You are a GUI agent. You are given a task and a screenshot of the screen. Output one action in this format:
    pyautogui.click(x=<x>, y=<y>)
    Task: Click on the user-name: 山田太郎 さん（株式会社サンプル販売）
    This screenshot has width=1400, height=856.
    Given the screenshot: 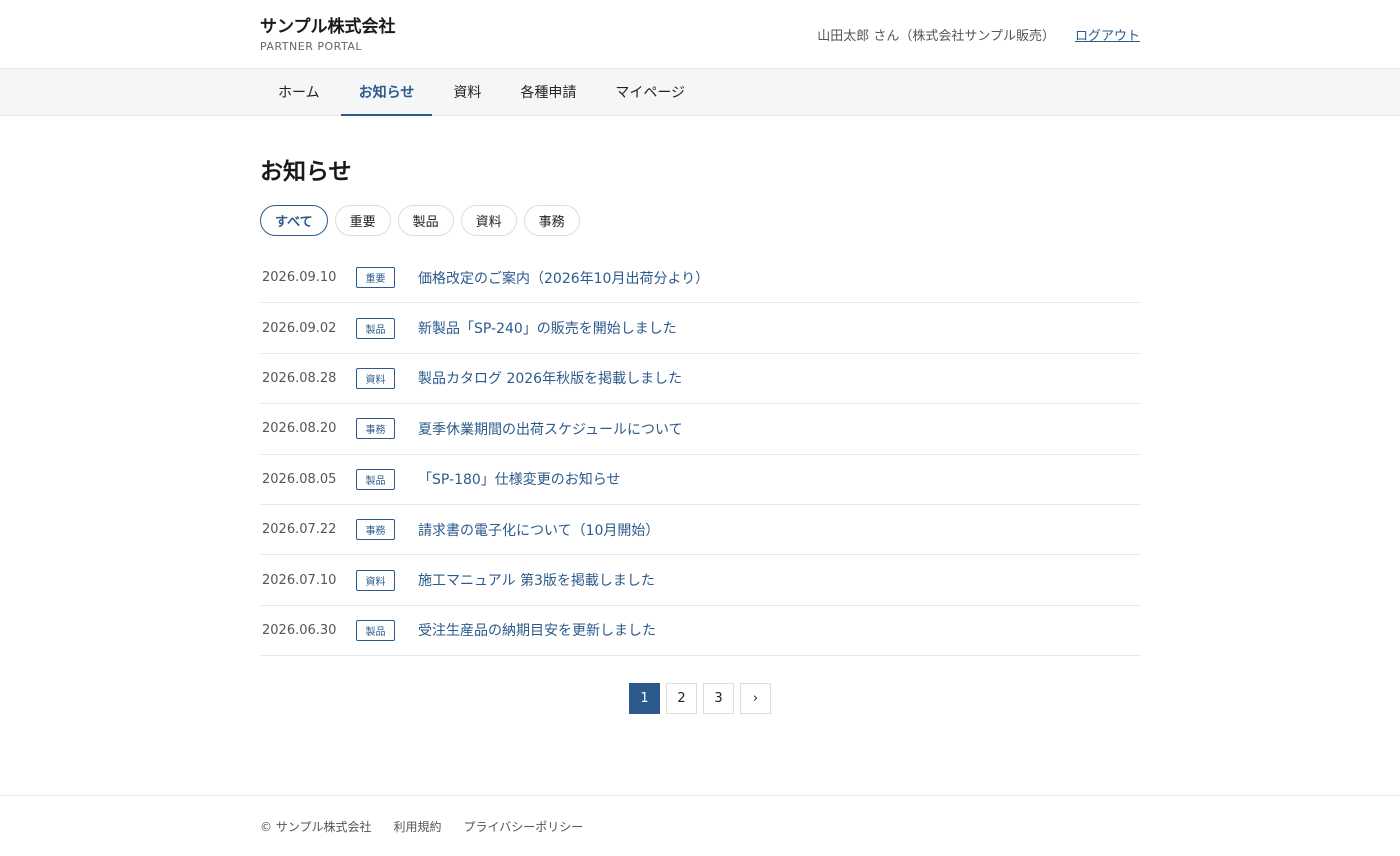 What is the action you would take?
    pyautogui.click(x=936, y=36)
    